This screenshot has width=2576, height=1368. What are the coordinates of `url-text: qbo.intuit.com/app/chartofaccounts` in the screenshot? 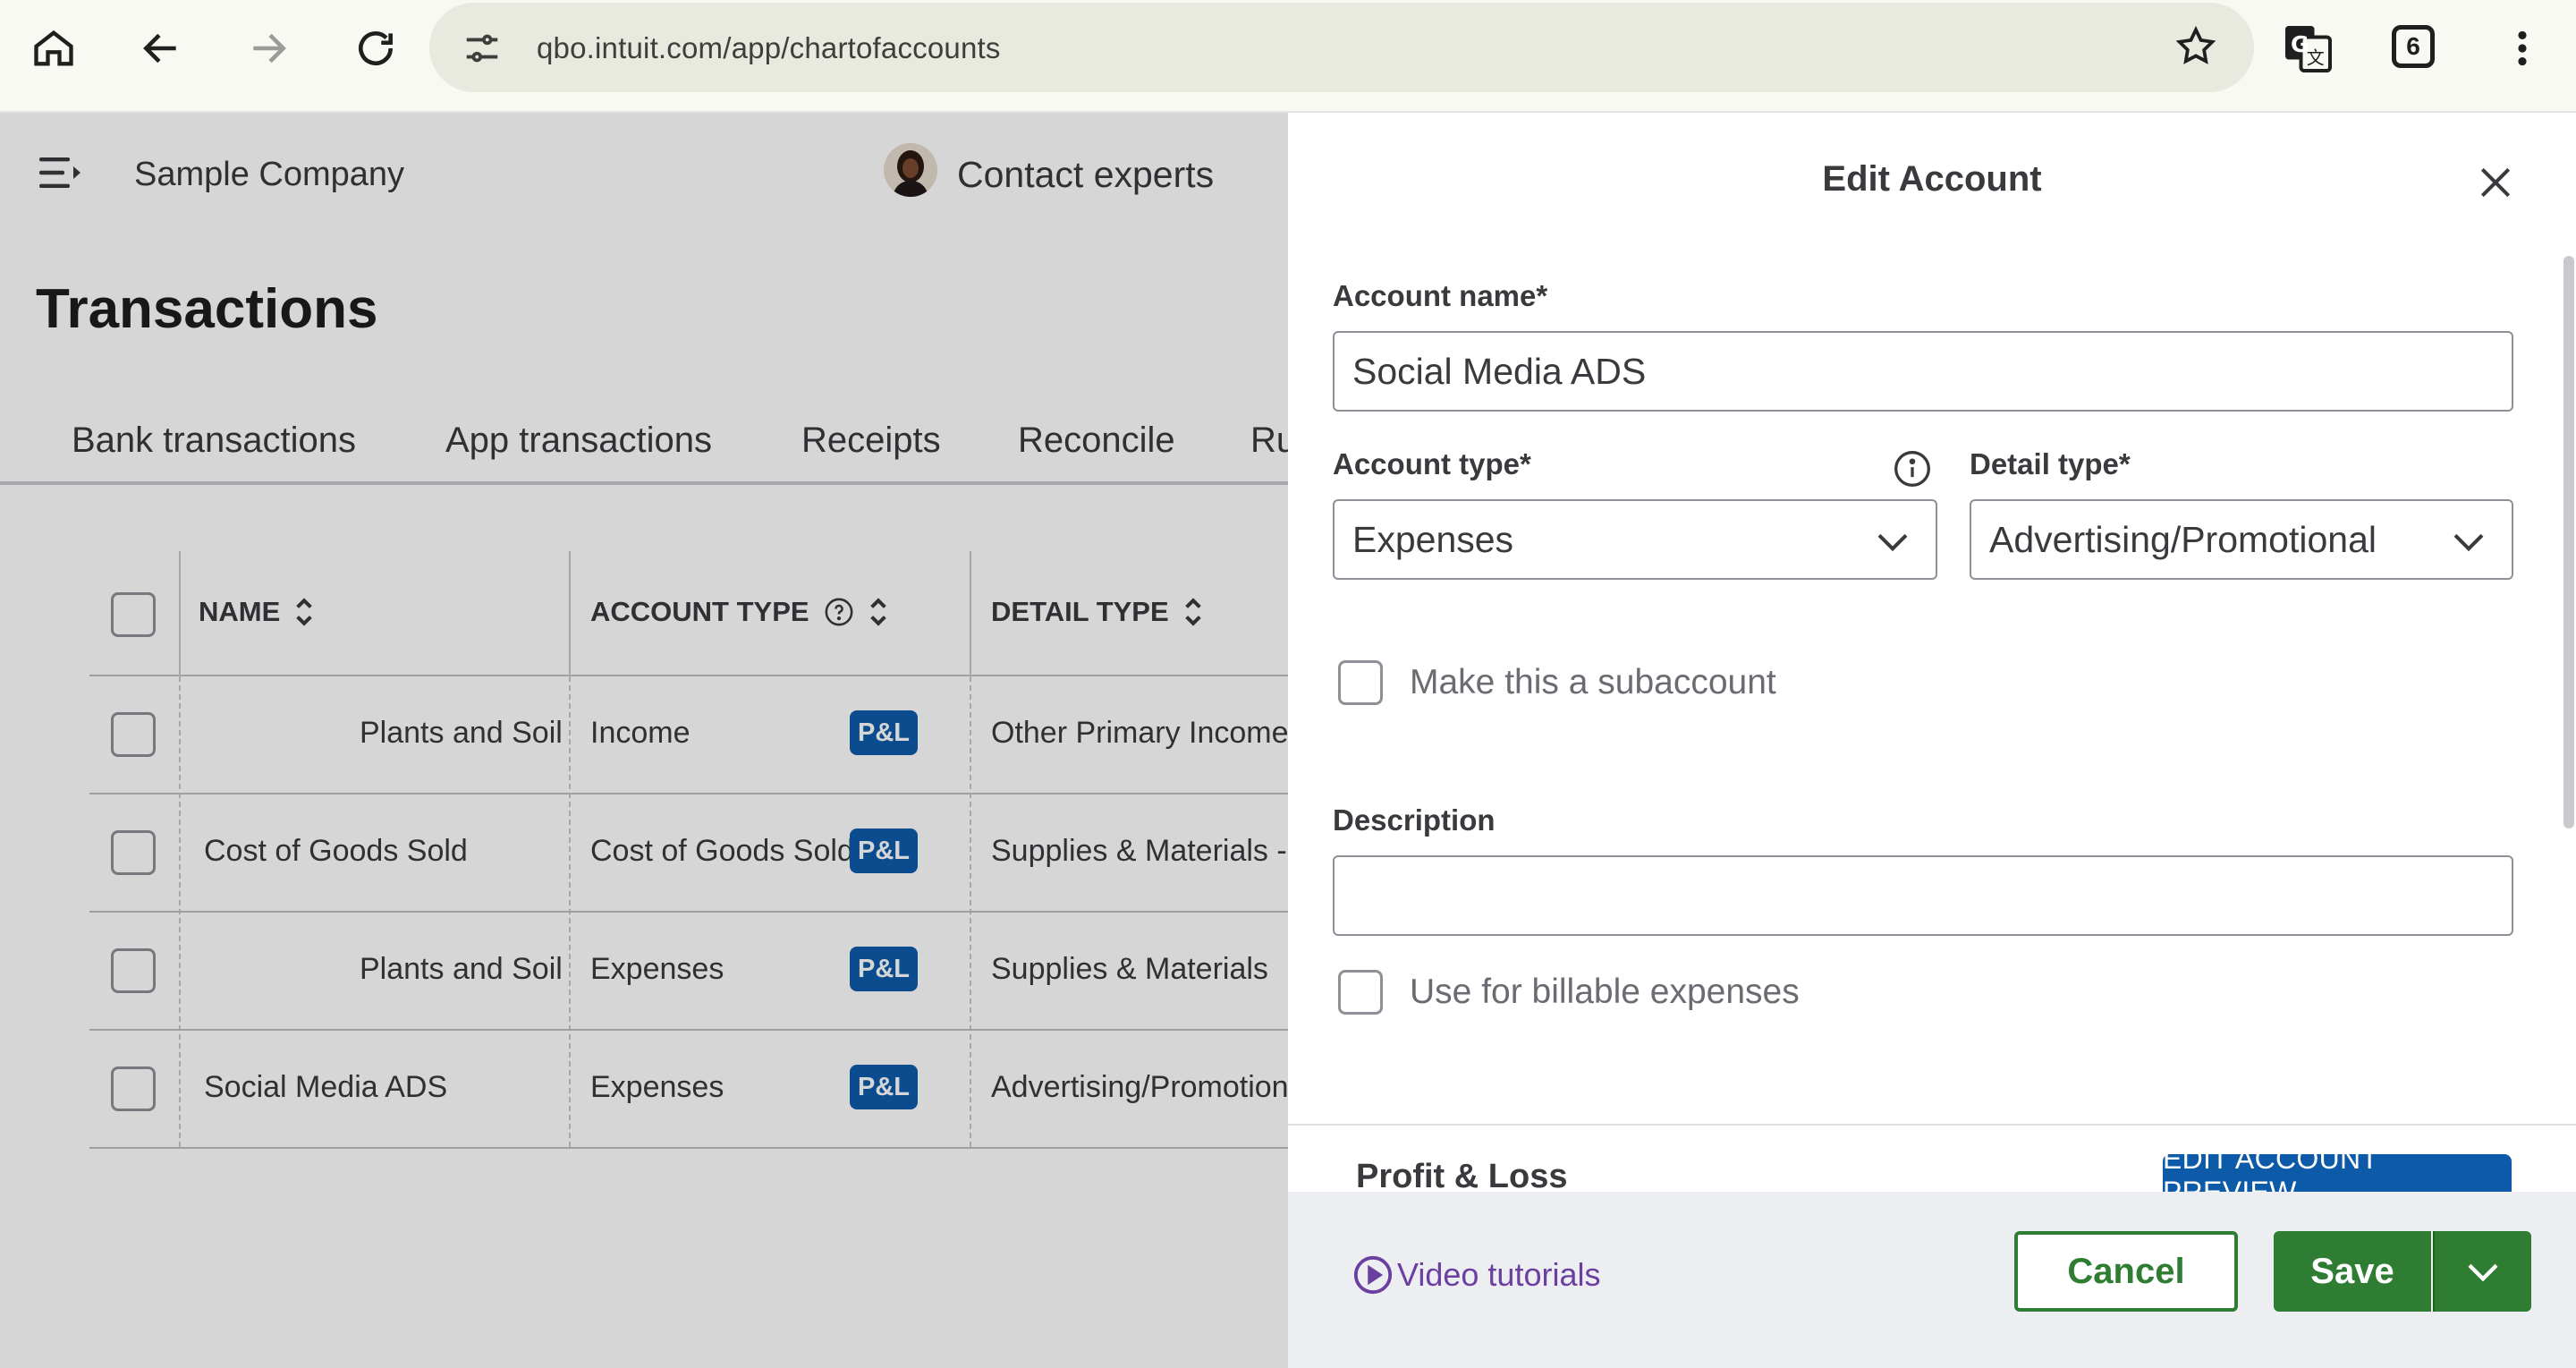 It's located at (769, 48).